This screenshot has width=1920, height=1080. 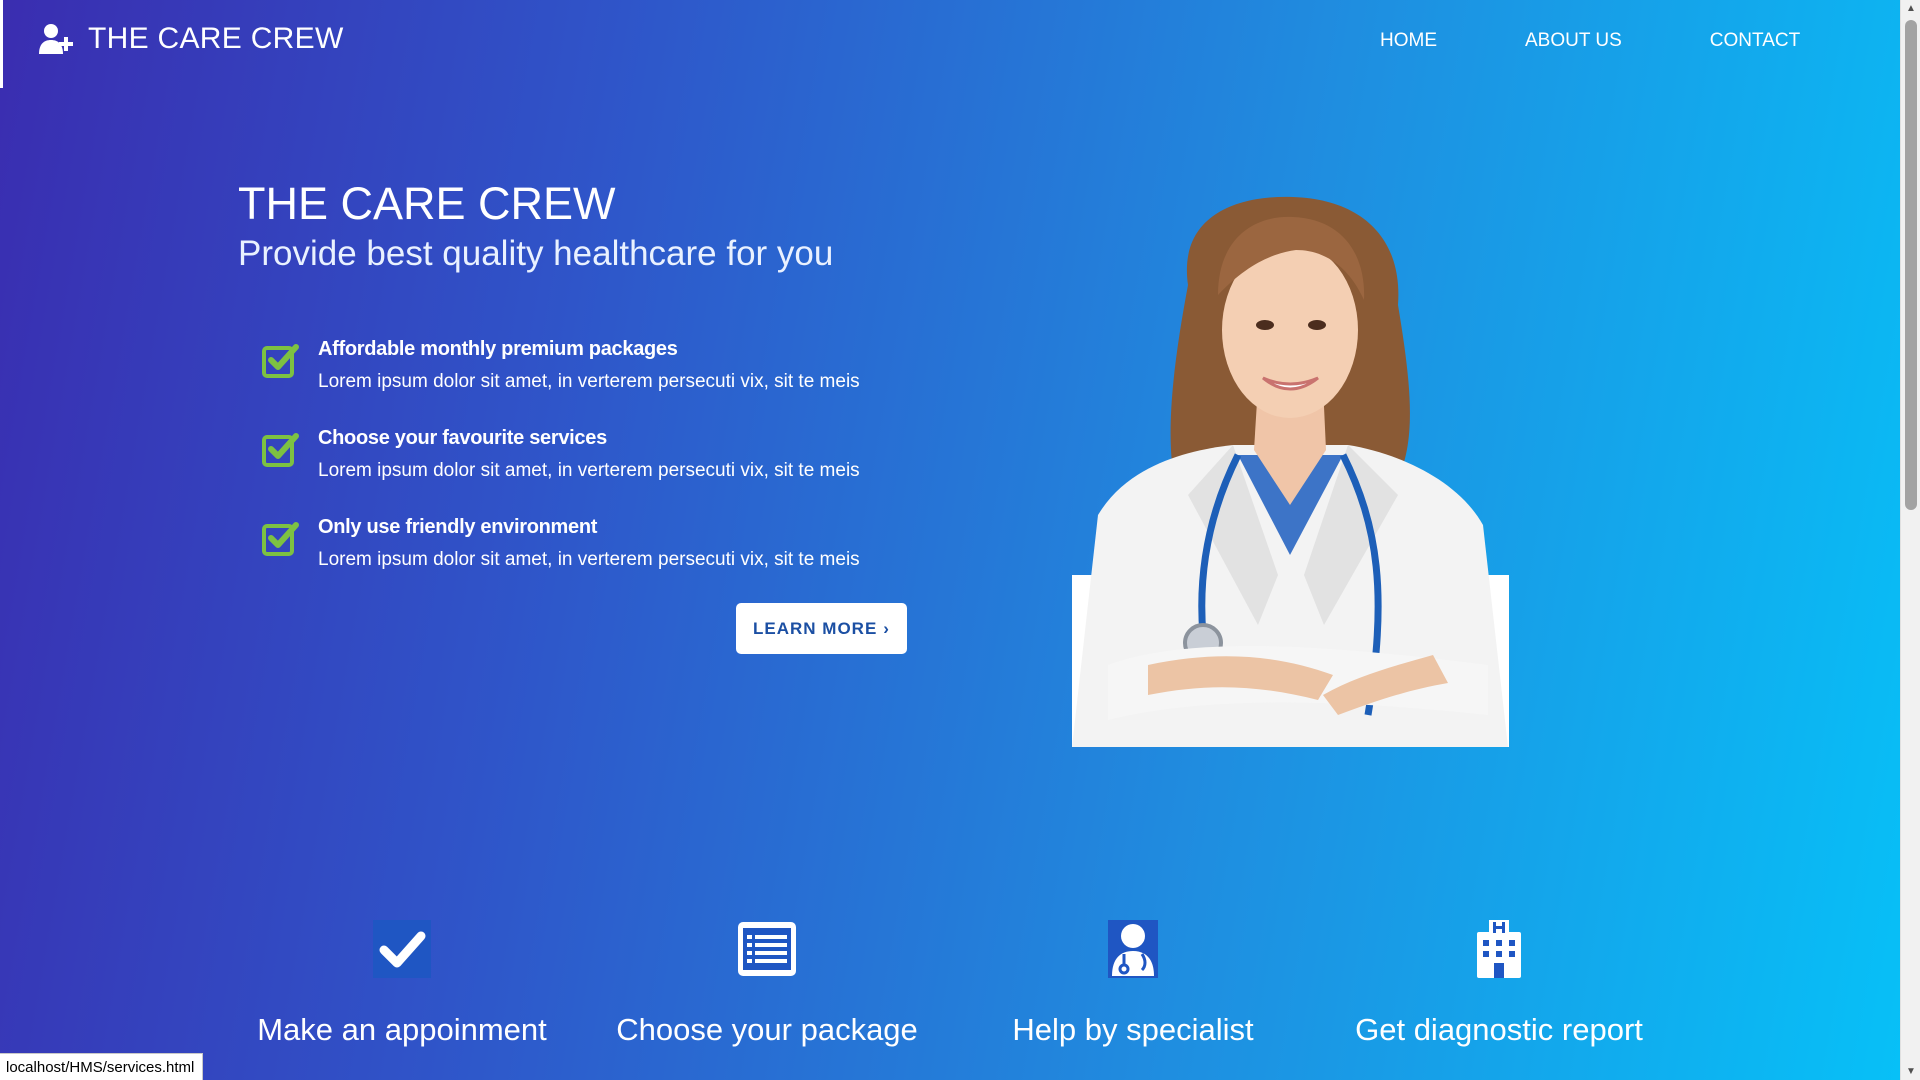 I want to click on service-label: Make an appoinment, so click(x=402, y=1029).